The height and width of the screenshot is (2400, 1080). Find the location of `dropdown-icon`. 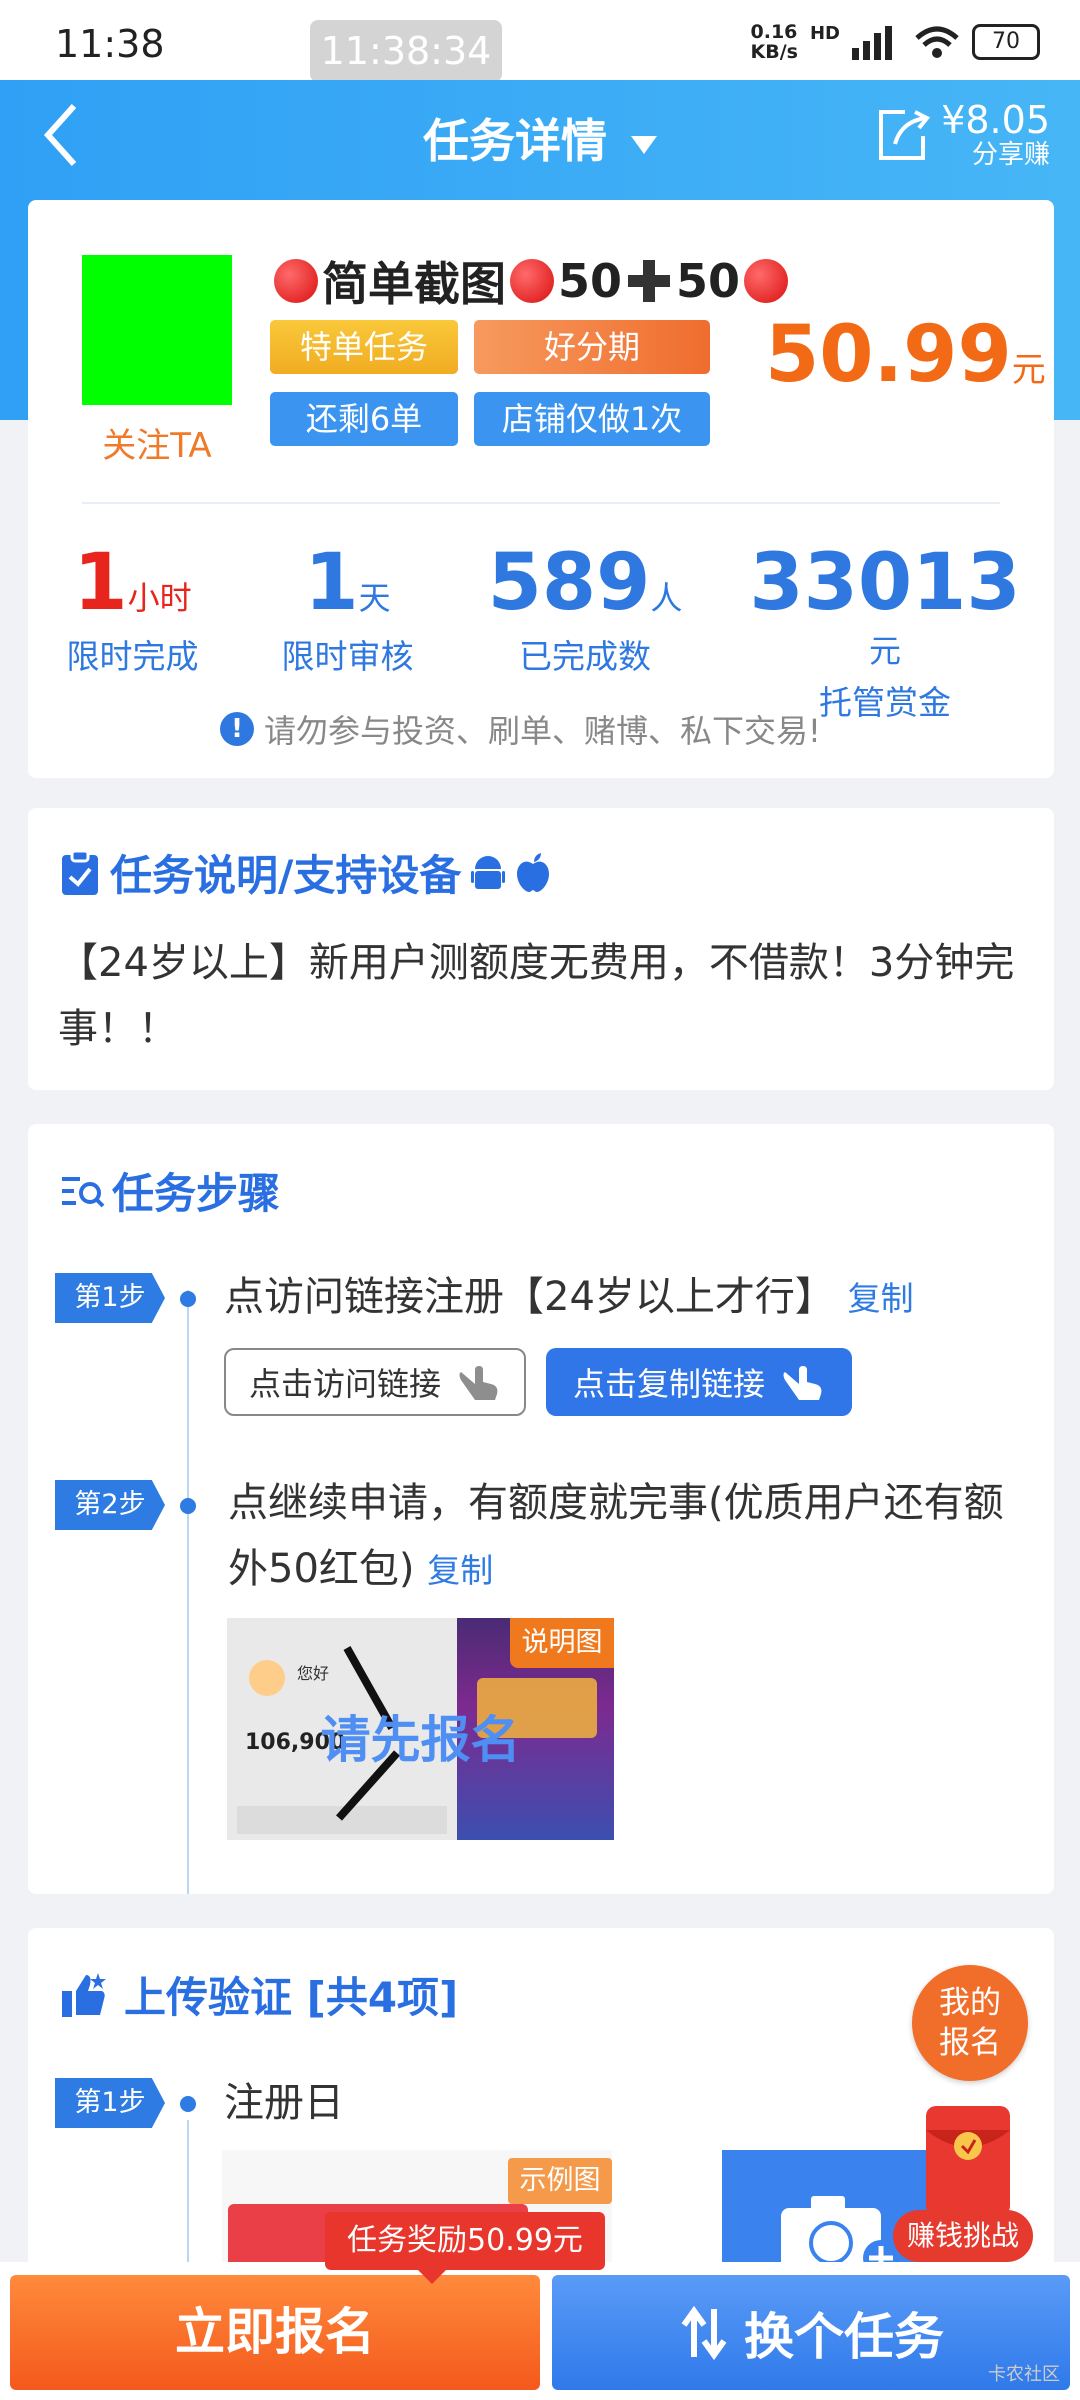

dropdown-icon is located at coordinates (644, 144).